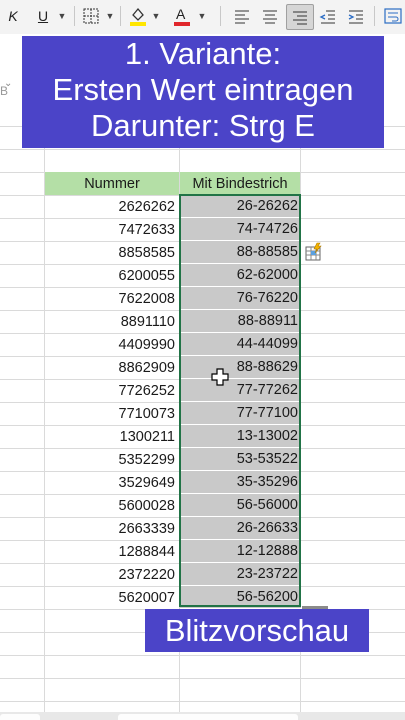  What do you see at coordinates (240, 206) in the screenshot?
I see `cell-mit-bindestrich: 26-26262` at bounding box center [240, 206].